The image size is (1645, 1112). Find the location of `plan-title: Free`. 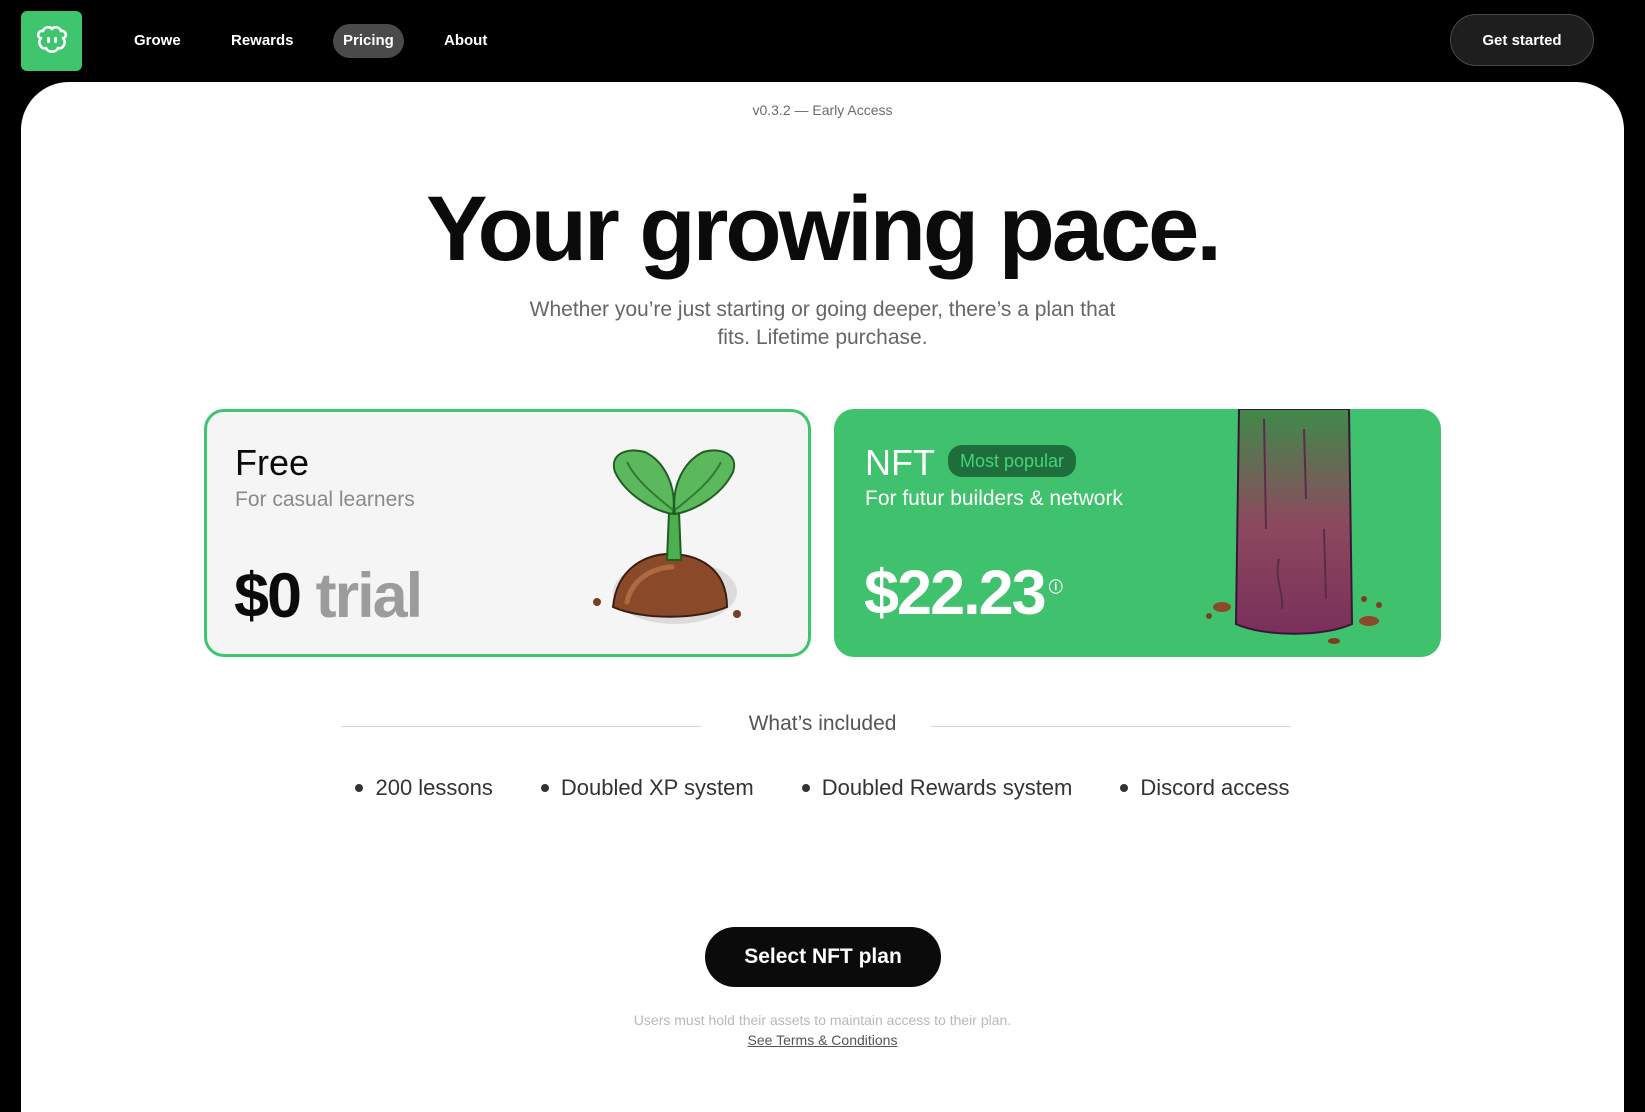

plan-title: Free is located at coordinates (272, 462).